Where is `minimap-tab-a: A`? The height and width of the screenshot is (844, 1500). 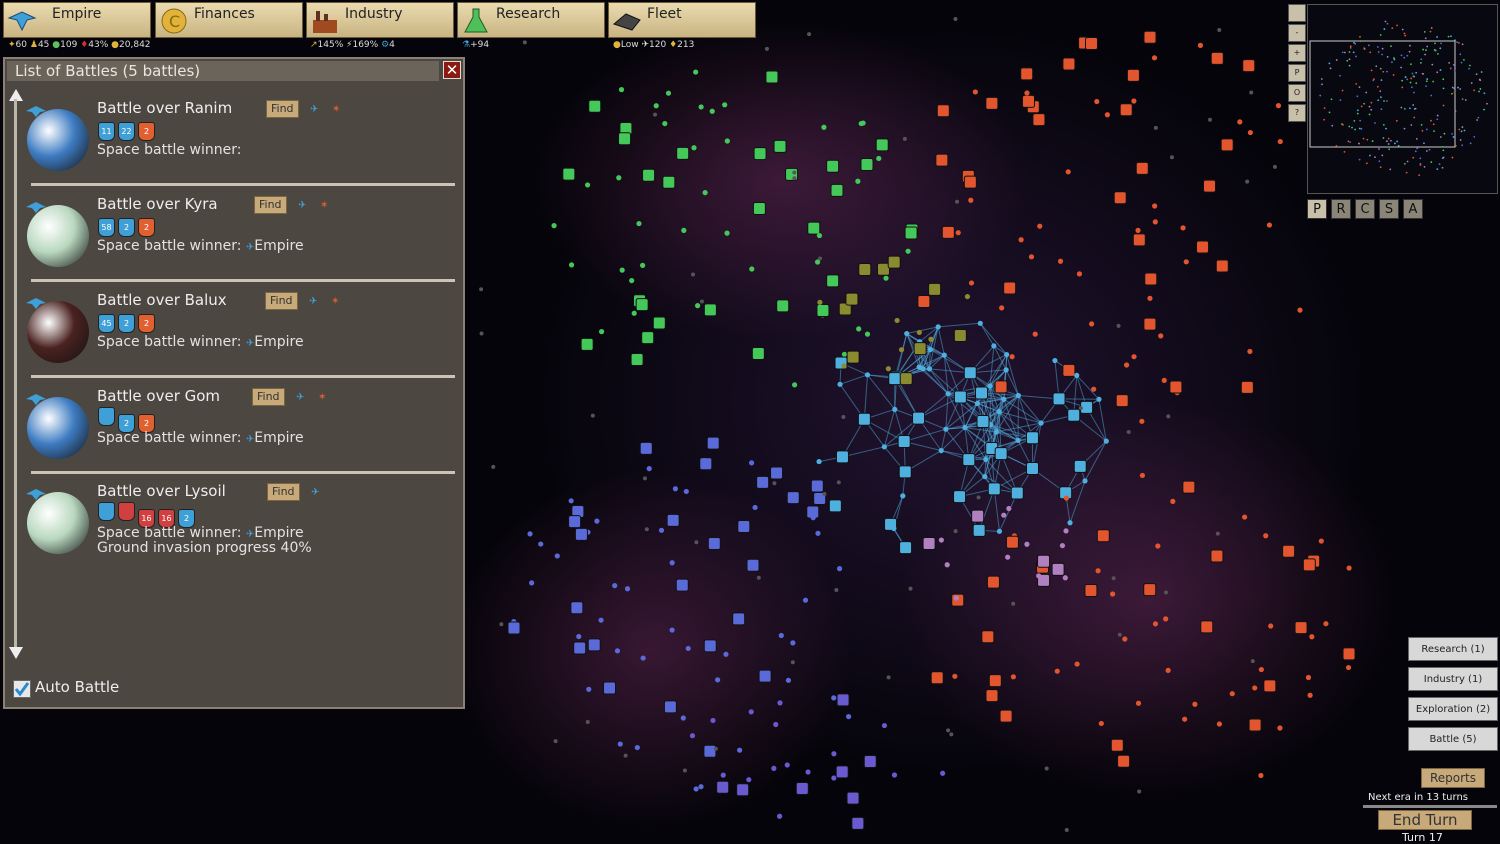
minimap-tab-a: A is located at coordinates (1413, 209).